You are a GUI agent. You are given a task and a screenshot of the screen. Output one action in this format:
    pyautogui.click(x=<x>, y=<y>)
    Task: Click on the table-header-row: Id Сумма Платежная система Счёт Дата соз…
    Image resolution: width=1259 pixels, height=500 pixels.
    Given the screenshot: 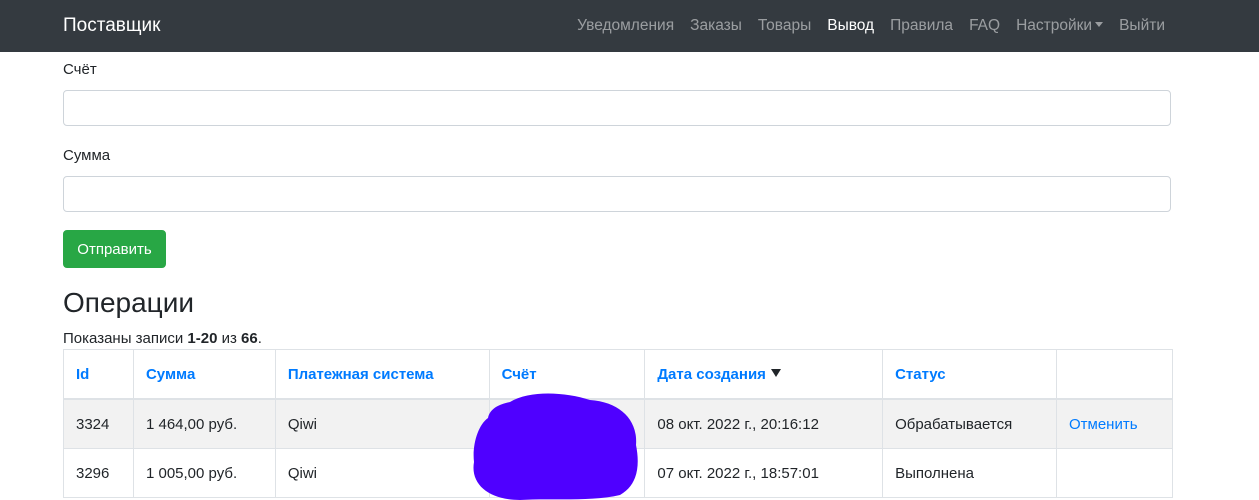 What is the action you would take?
    pyautogui.click(x=618, y=374)
    